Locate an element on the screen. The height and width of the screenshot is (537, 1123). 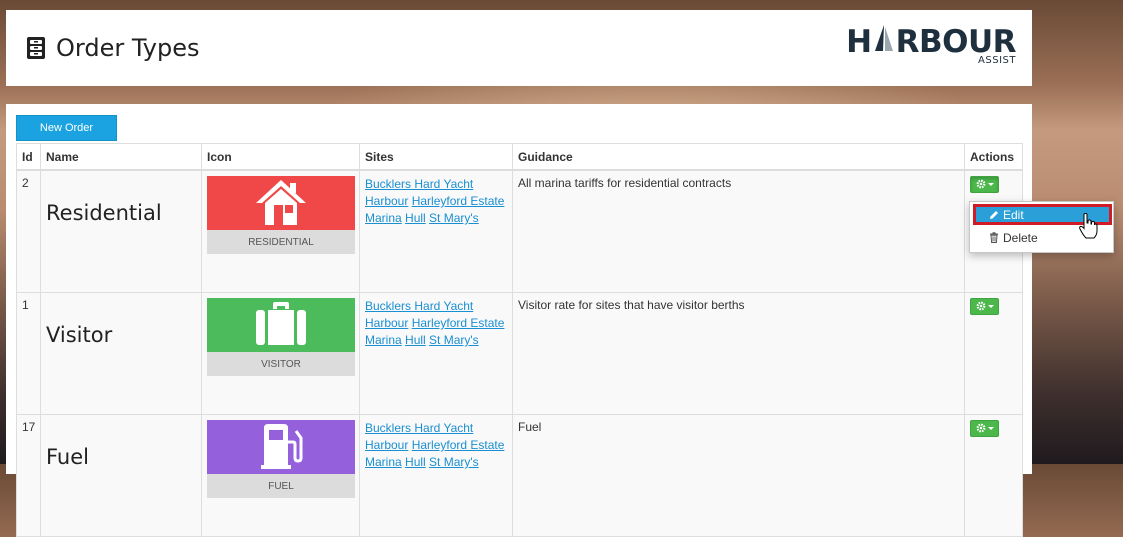
menu-item-edit-label: Edit is located at coordinates (1013, 214).